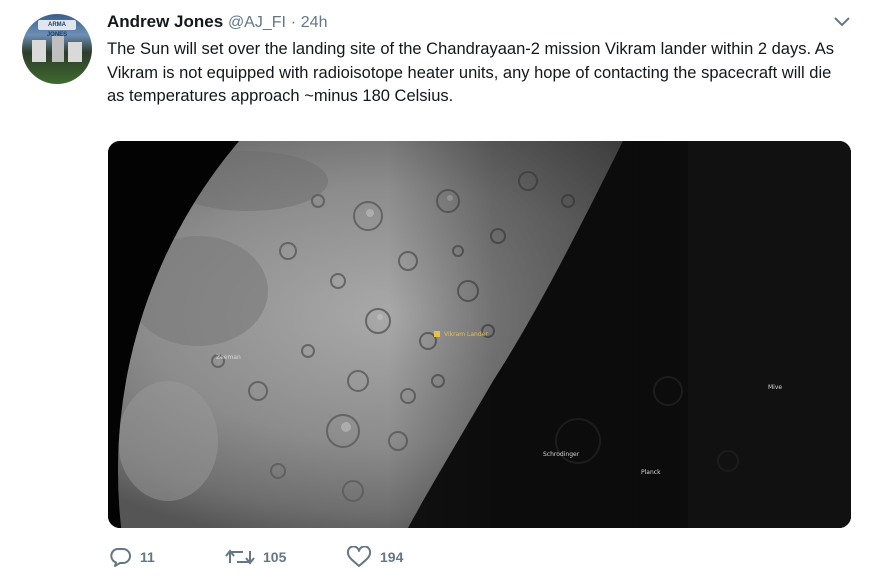 The height and width of the screenshot is (583, 875). Describe the element at coordinates (437, 334) in the screenshot. I see `landing-site-marker` at that location.